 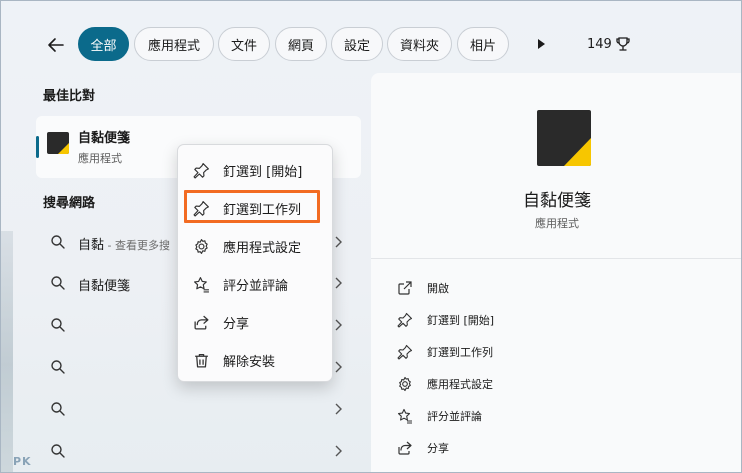 I want to click on context-pin-start: 釘選到 [開始], so click(x=256, y=170).